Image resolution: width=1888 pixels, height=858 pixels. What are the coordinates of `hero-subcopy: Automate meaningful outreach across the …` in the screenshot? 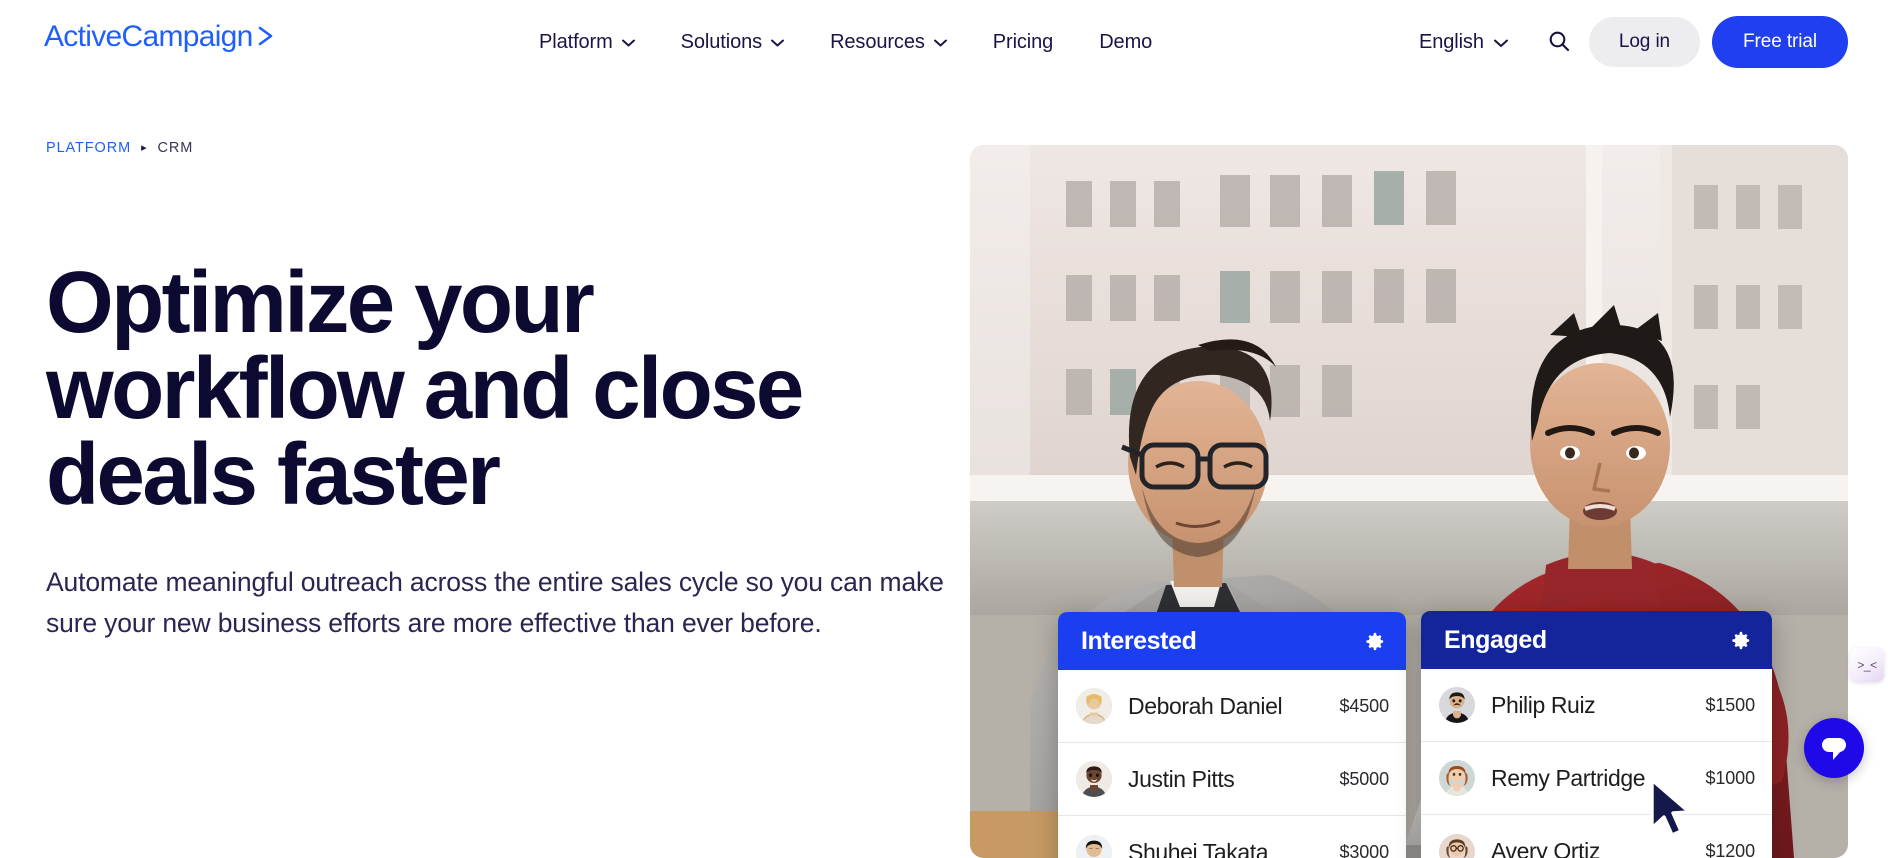 It's located at (495, 602).